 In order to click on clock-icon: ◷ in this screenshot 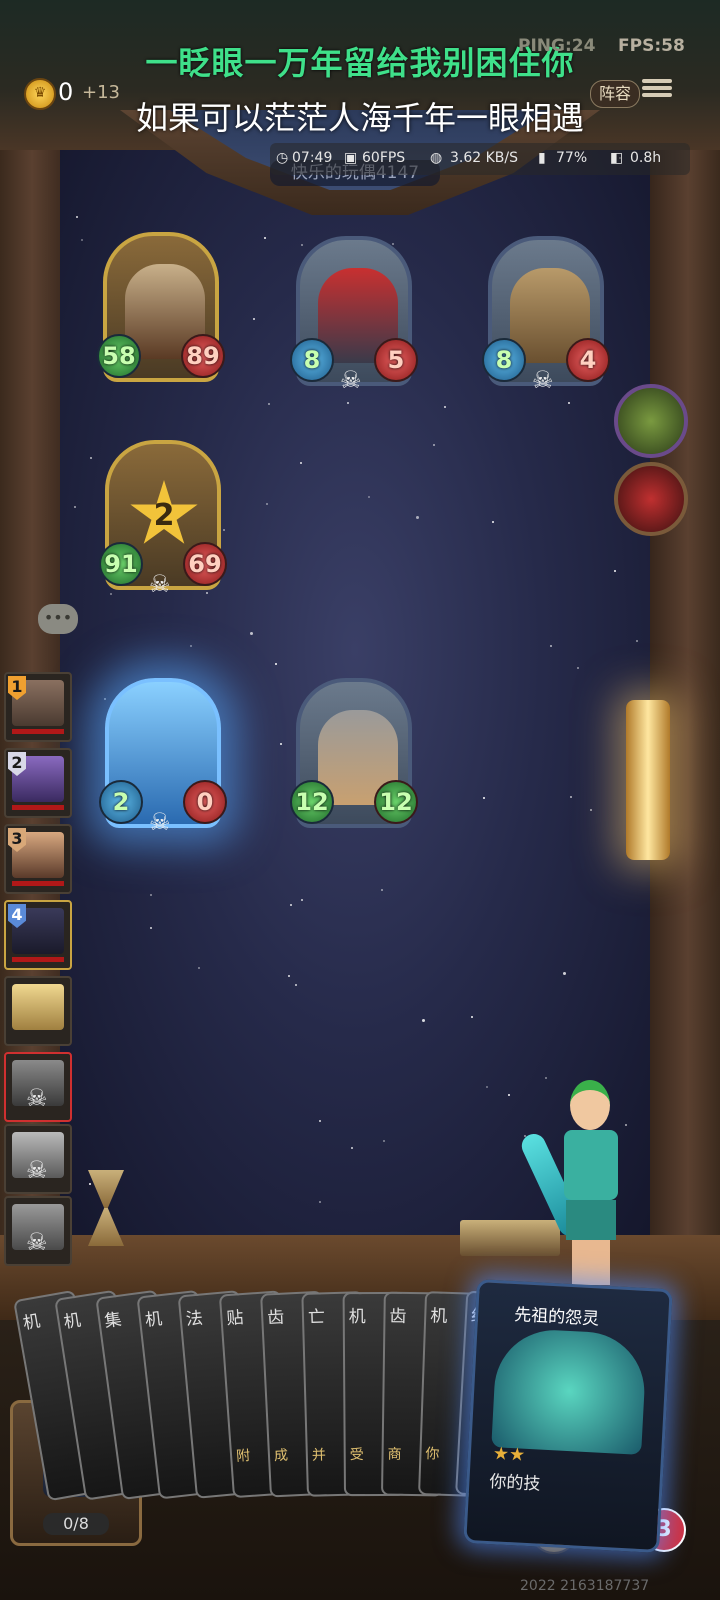, I will do `click(282, 158)`.